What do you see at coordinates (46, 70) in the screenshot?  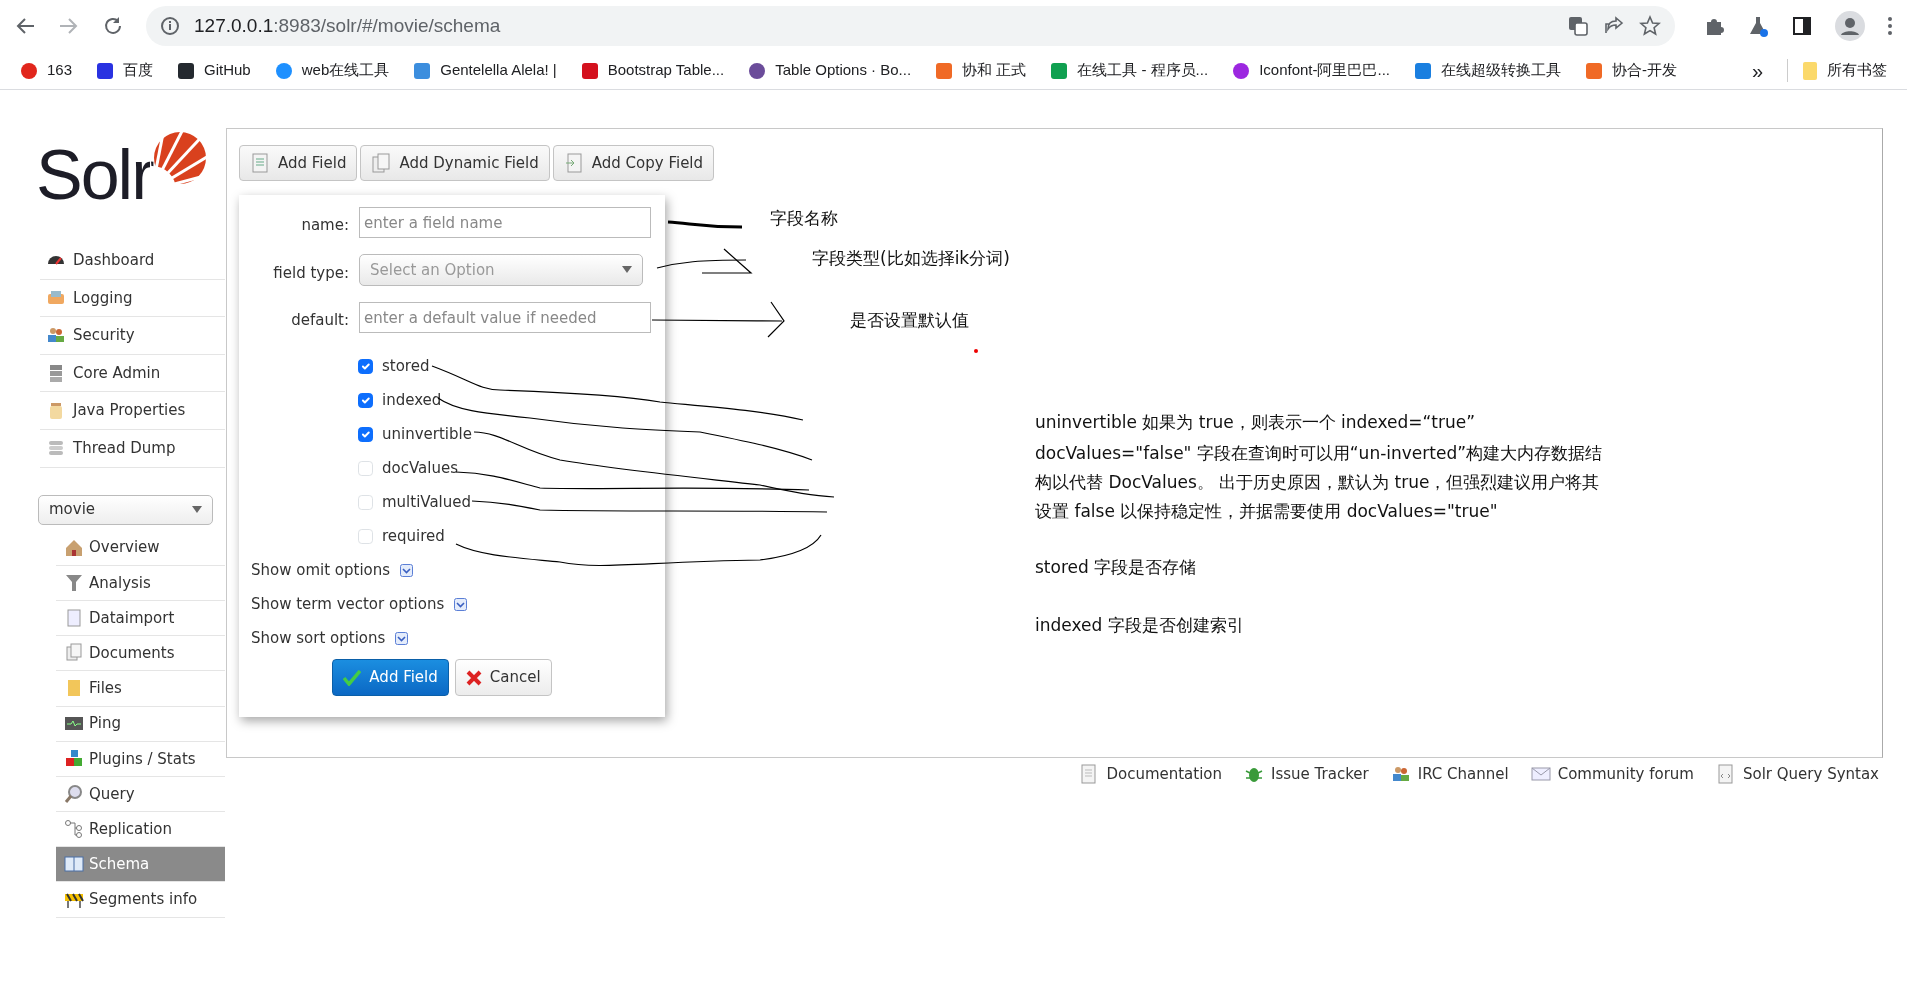 I see `bookmark: 163` at bounding box center [46, 70].